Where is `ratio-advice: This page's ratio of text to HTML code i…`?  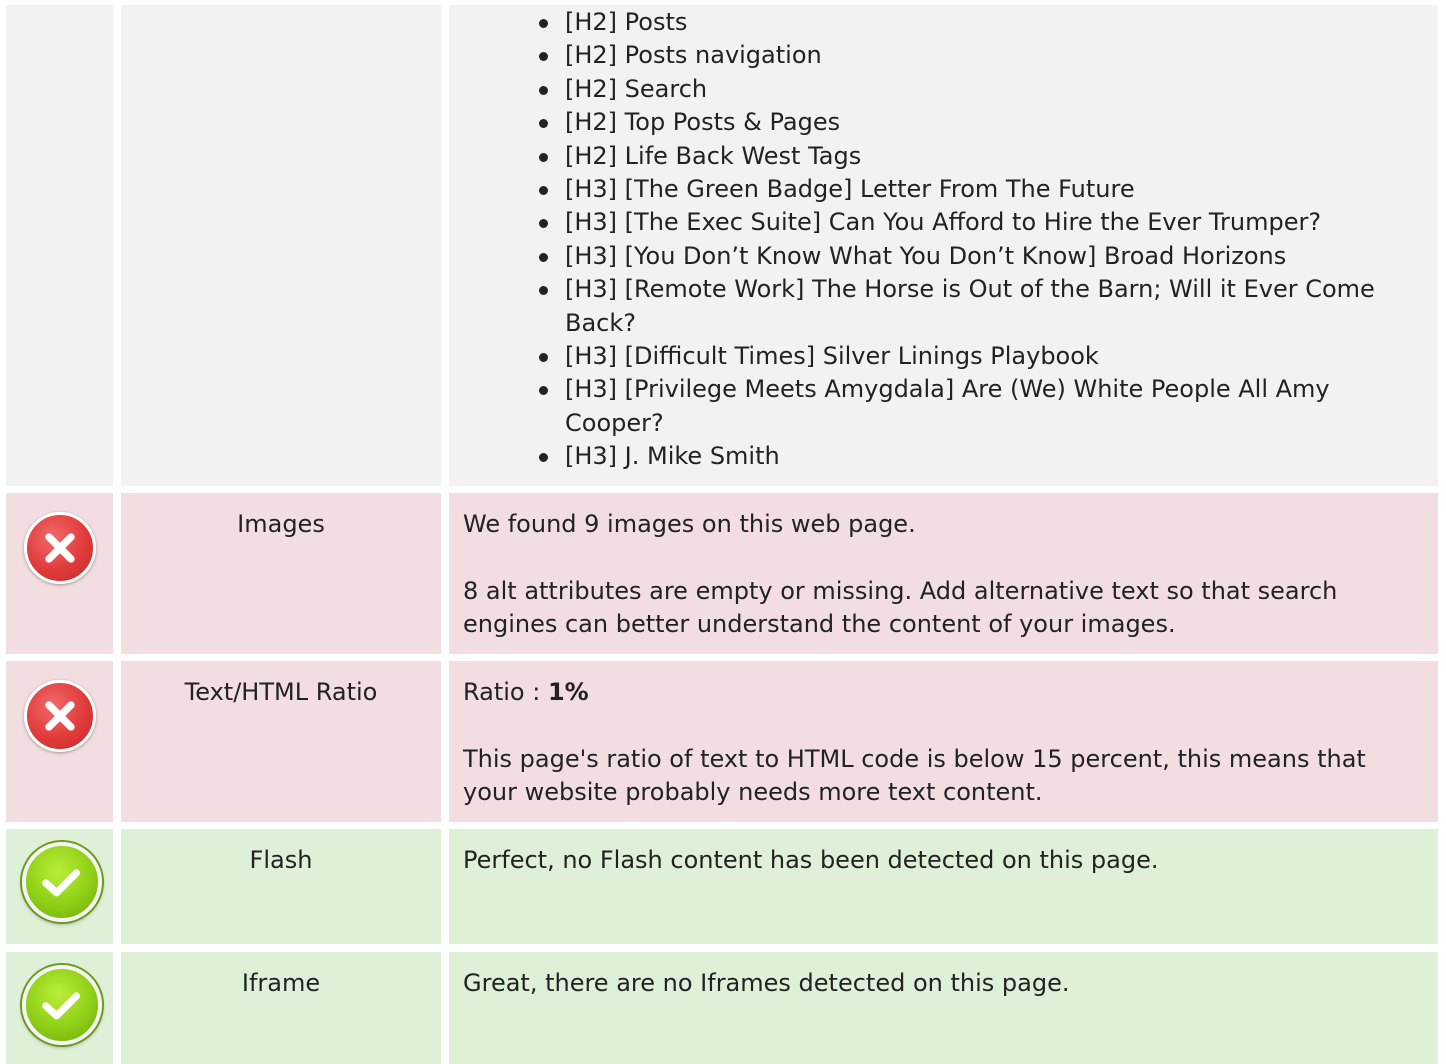 ratio-advice: This page's ratio of text to HTML code i… is located at coordinates (914, 775).